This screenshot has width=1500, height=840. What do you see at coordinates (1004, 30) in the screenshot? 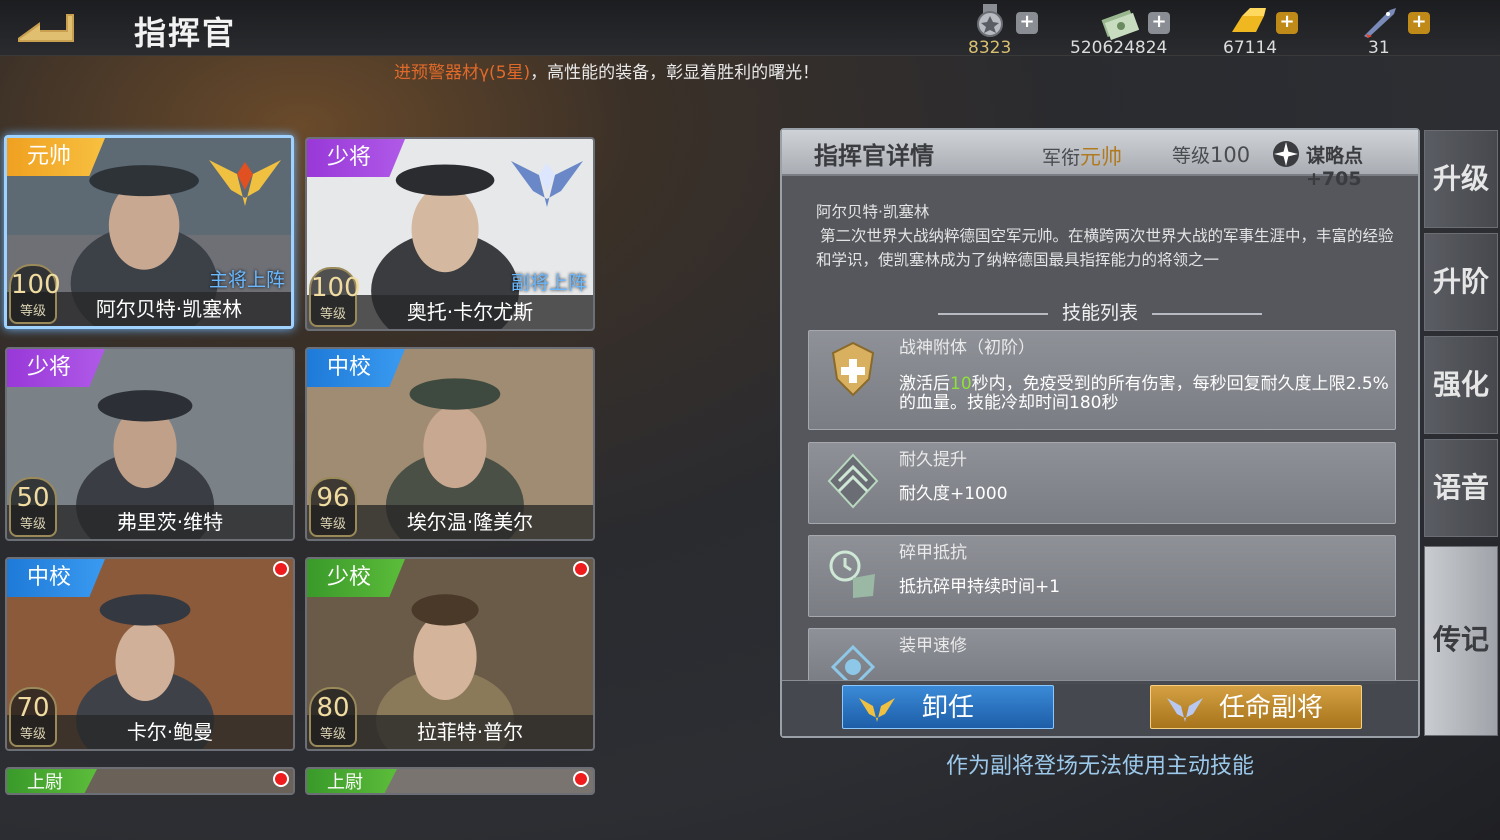
I see `resource-medal: + 8323` at bounding box center [1004, 30].